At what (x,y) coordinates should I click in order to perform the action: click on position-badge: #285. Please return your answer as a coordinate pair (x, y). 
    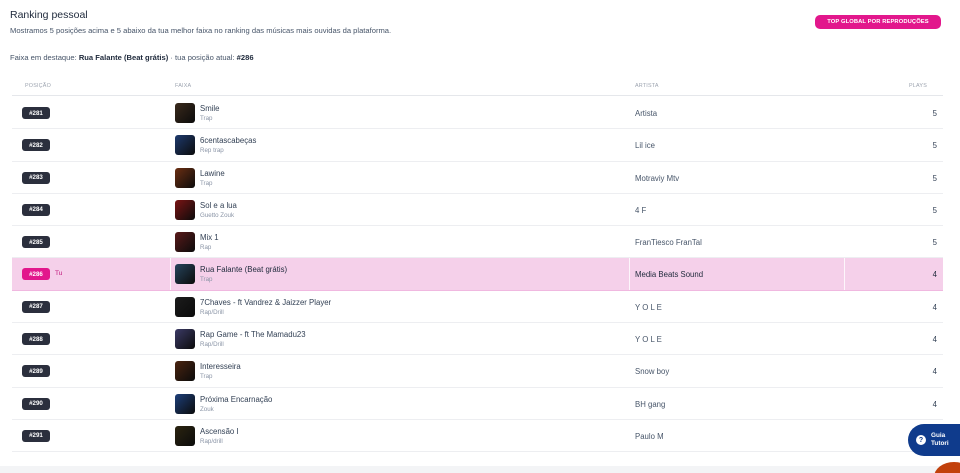
    Looking at the image, I should click on (36, 242).